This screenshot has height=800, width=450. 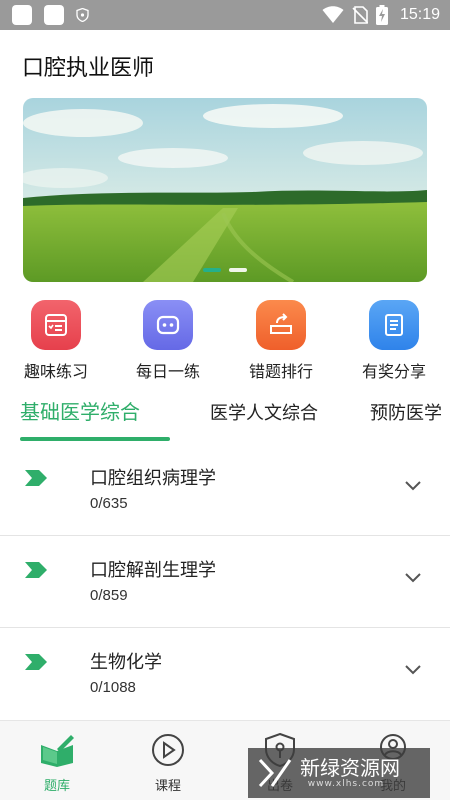 What do you see at coordinates (153, 570) in the screenshot?
I see `subject-title: 口腔解剖生理学` at bounding box center [153, 570].